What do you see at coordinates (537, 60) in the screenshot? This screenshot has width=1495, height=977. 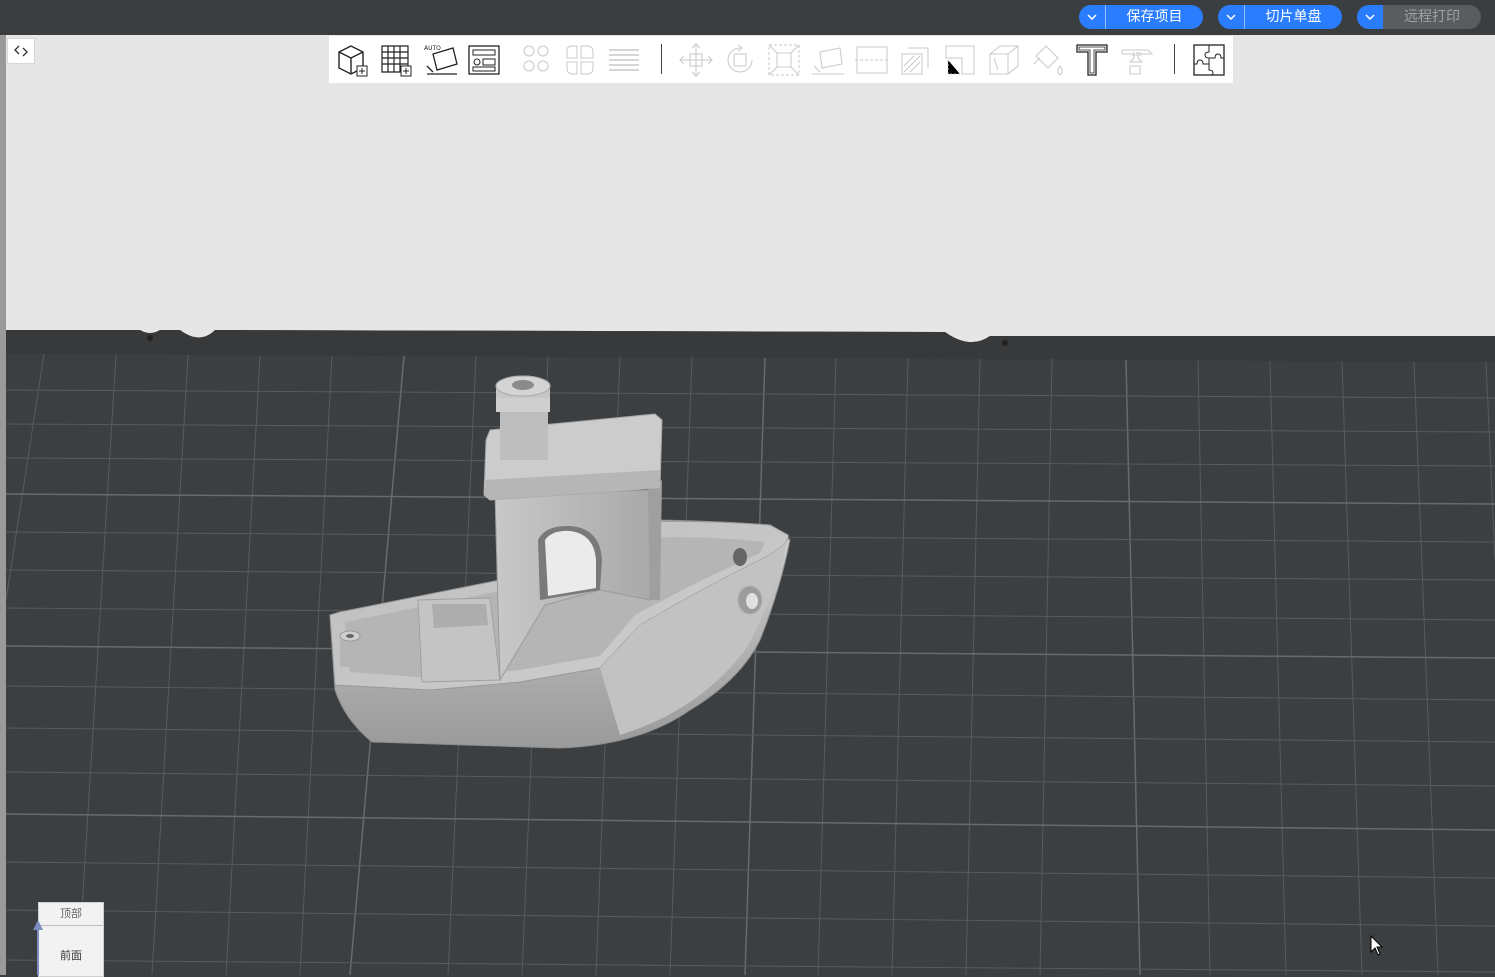 I see `split-objects-icon` at bounding box center [537, 60].